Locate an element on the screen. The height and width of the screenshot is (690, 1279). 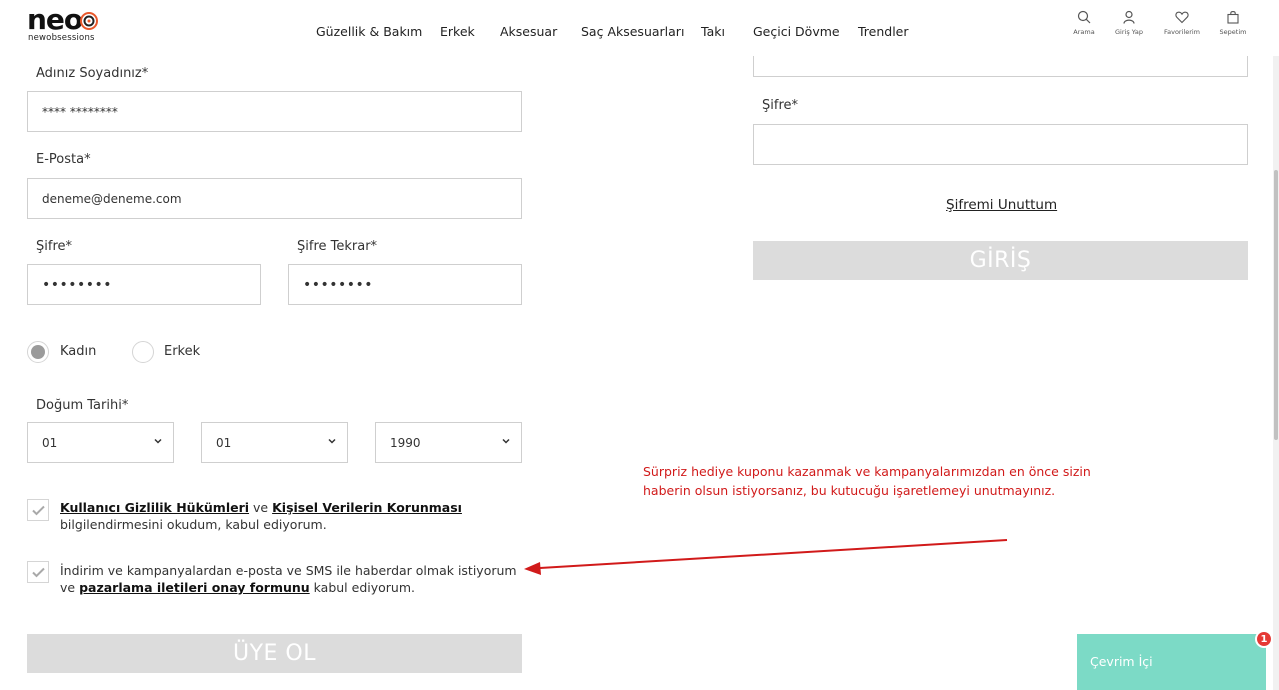
annotation-arrow-icon is located at coordinates (766, 557).